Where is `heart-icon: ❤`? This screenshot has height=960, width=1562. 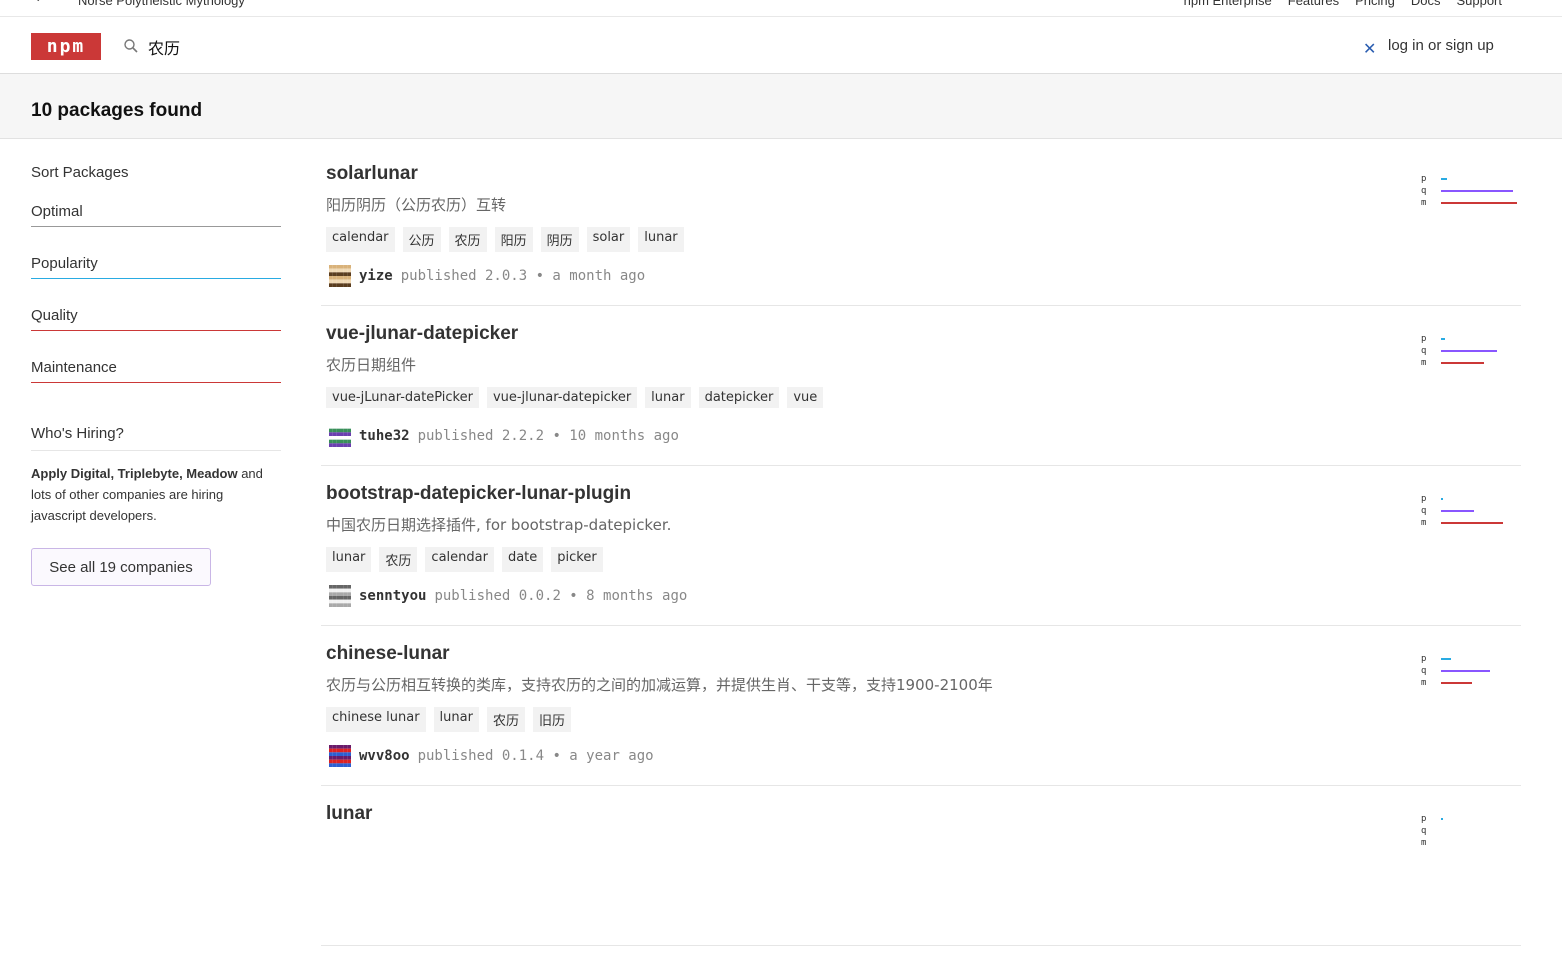 heart-icon: ❤ is located at coordinates (38, 2).